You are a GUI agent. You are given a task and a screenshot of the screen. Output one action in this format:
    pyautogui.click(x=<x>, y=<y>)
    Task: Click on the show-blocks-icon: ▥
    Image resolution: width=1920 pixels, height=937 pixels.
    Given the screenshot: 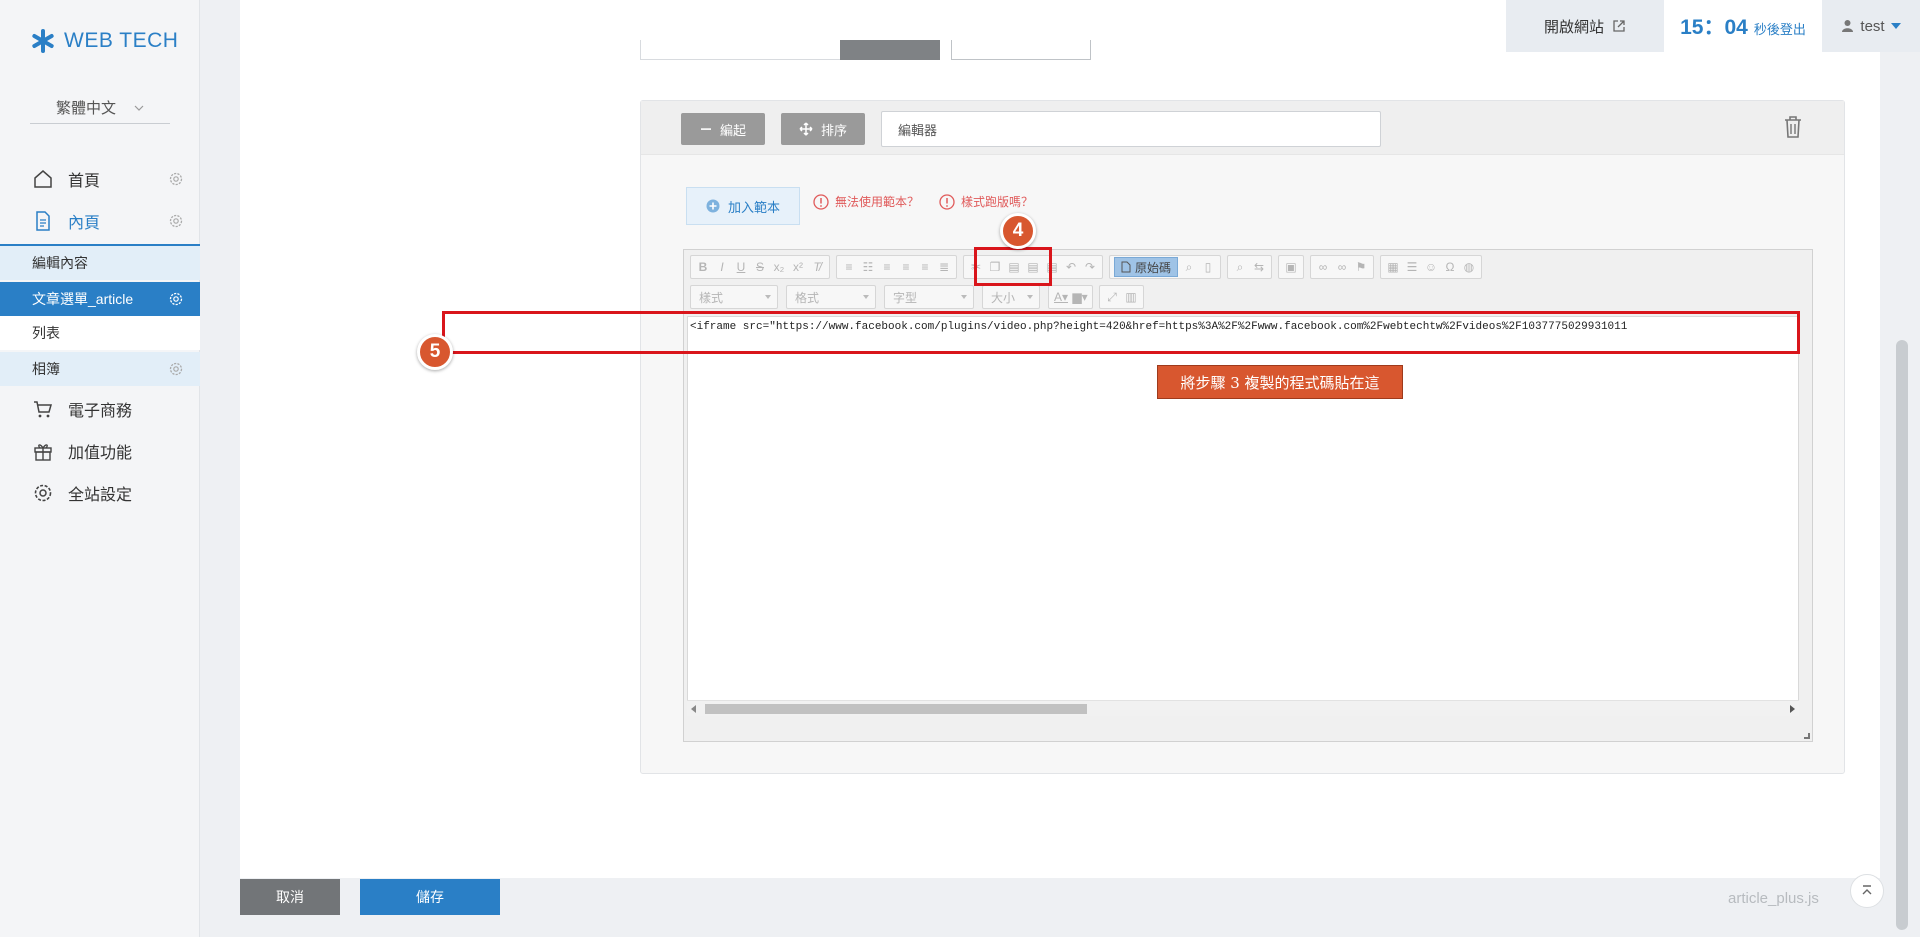 What is the action you would take?
    pyautogui.click(x=1131, y=297)
    